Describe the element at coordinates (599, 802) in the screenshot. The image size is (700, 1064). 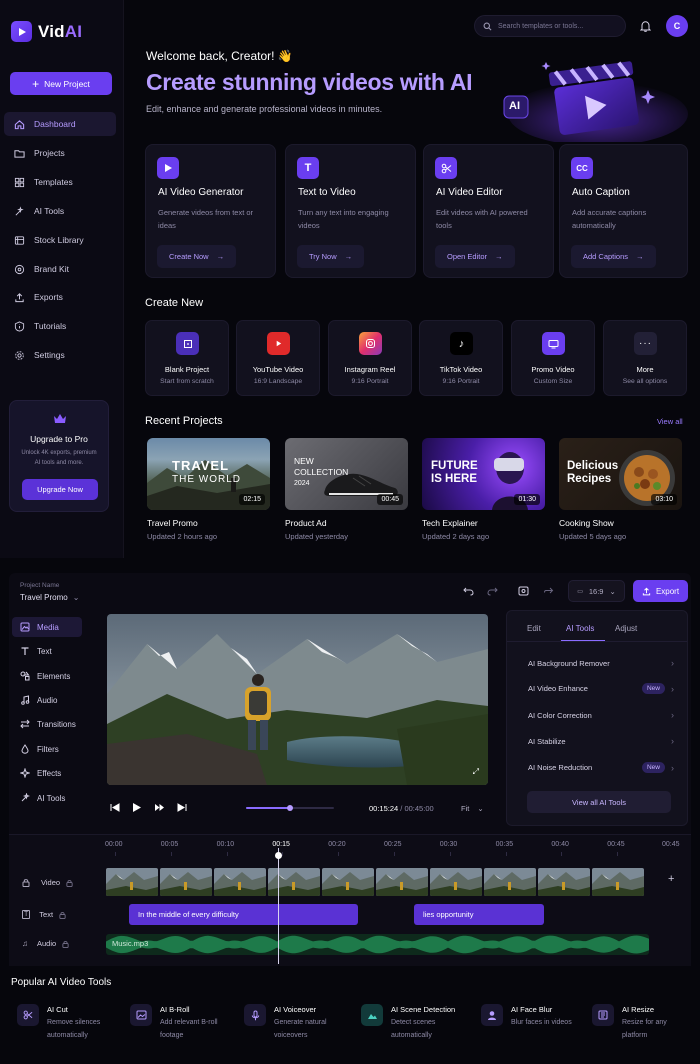
I see `view-all-ai-tools-button: View all AI Tools` at that location.